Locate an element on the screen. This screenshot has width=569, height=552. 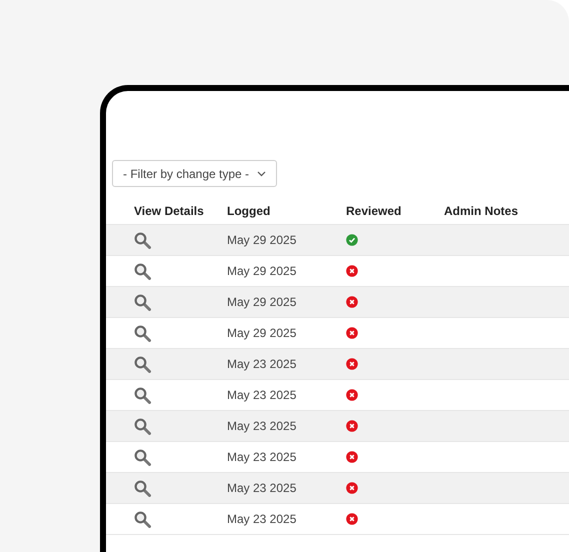
chevron-down-icon is located at coordinates (261, 173).